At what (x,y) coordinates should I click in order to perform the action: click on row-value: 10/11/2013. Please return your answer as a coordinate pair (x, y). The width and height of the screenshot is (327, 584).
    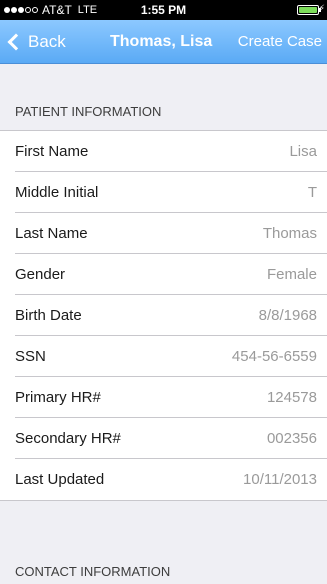
    Looking at the image, I should click on (280, 479).